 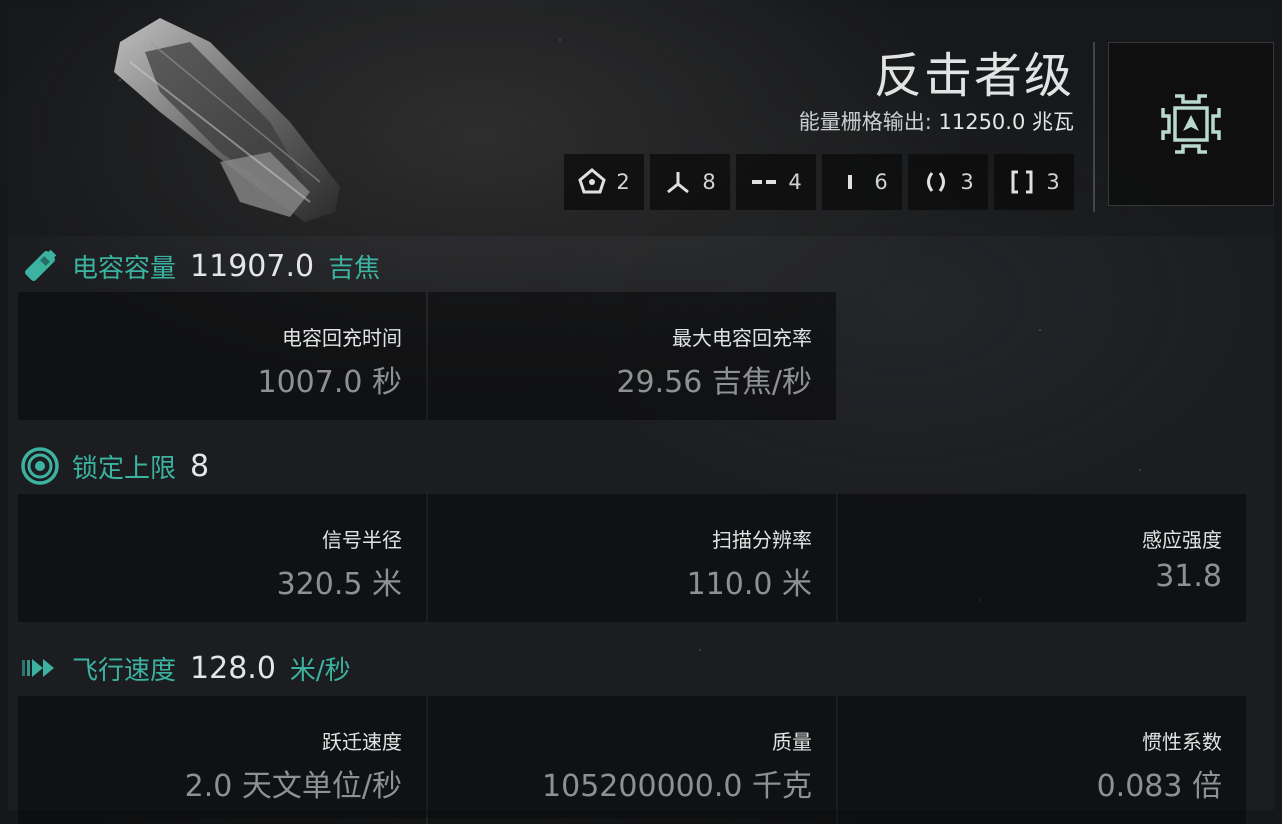 I want to click on stat-label: 质量, so click(x=792, y=742).